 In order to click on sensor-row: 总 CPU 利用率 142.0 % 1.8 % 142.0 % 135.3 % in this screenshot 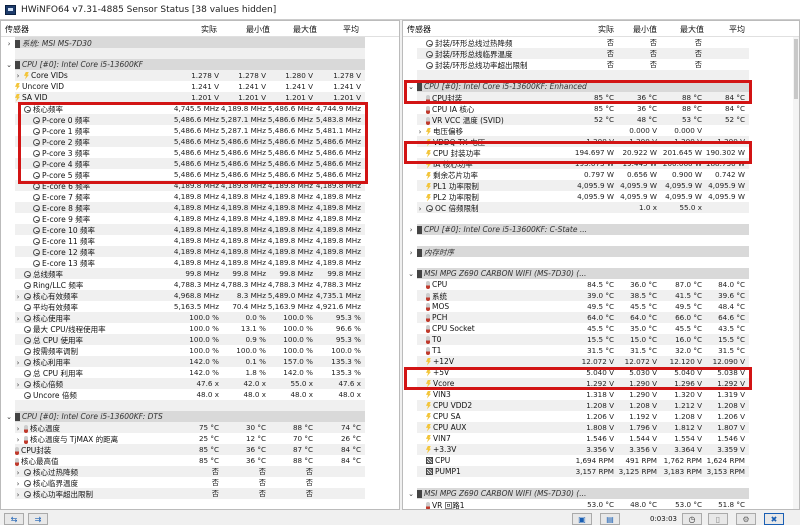, I will do `click(200, 372)`.